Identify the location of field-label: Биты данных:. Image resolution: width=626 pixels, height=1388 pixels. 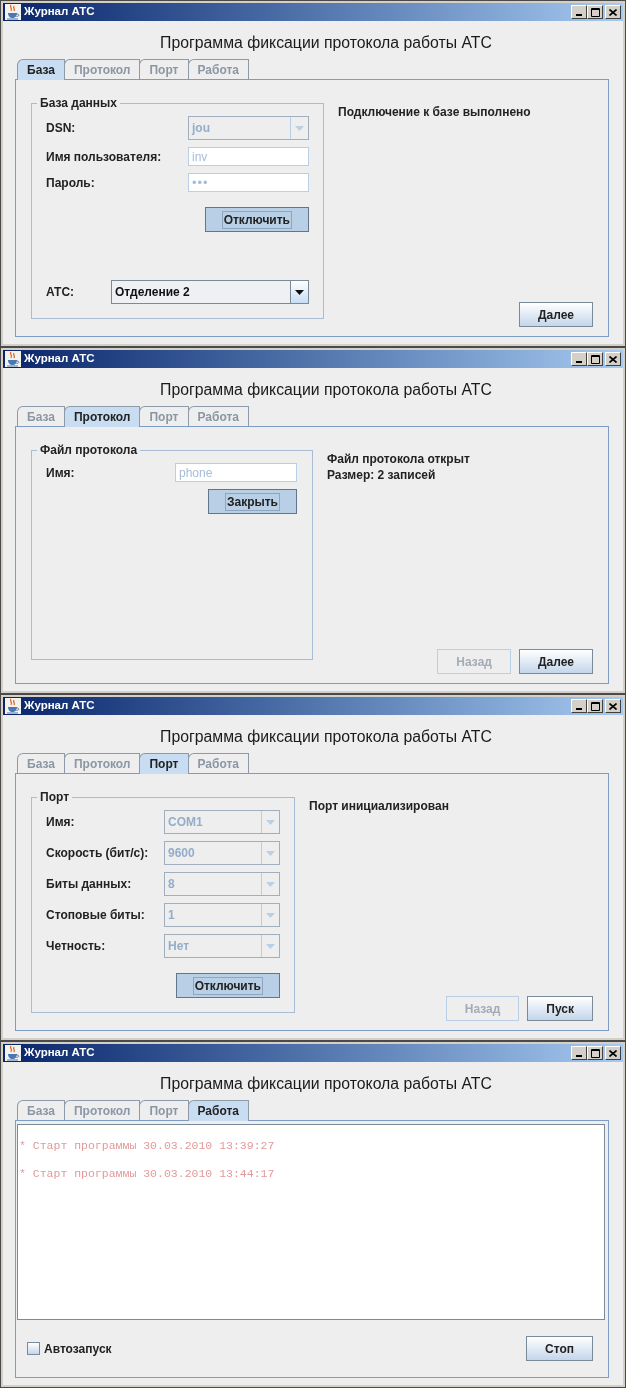
(89, 884).